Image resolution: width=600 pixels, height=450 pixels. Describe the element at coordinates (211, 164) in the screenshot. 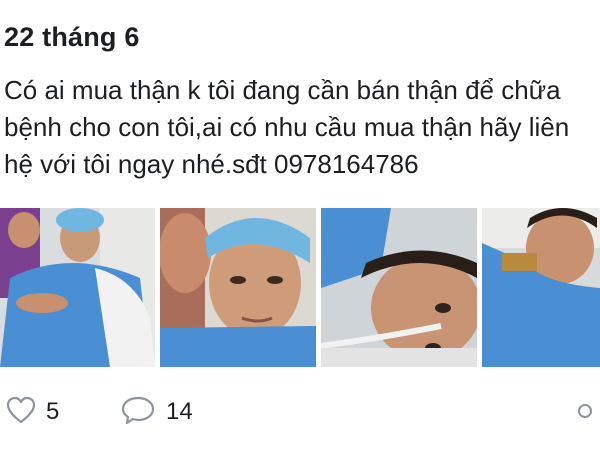

I see `post-text-line: hệ với tôi ngay nhé.sđt 0978164786` at that location.